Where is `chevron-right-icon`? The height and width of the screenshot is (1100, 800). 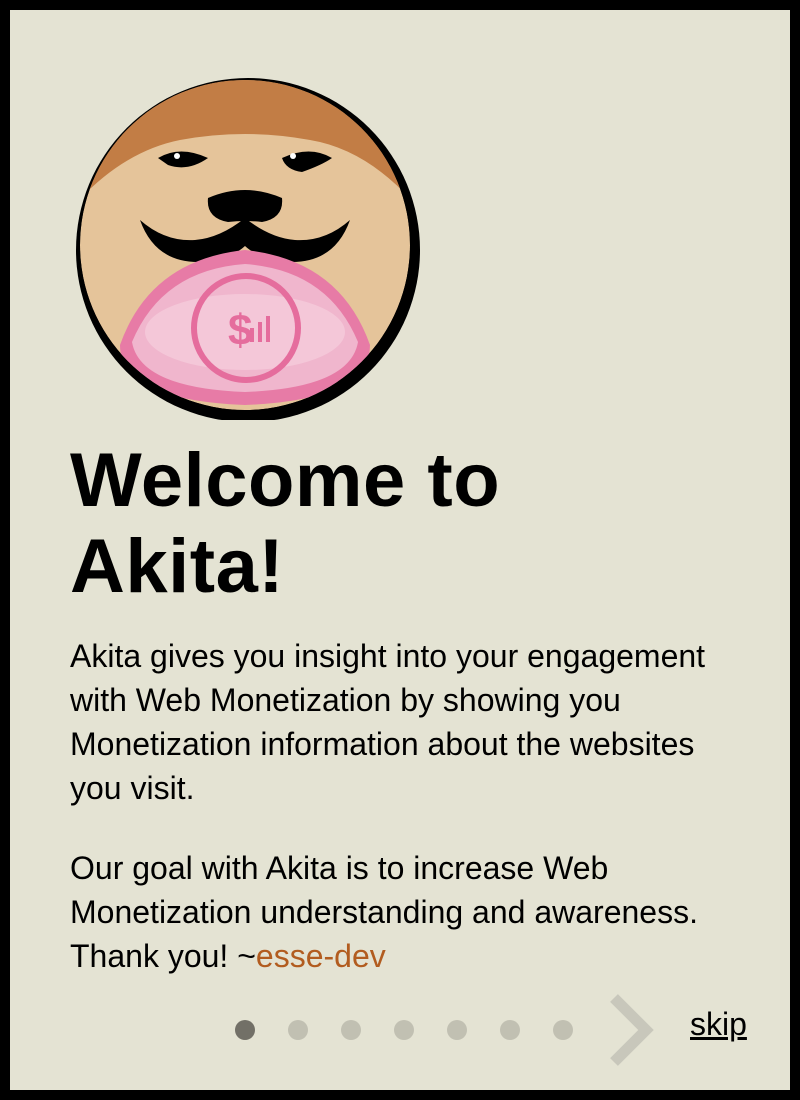
chevron-right-icon is located at coordinates (631, 1030).